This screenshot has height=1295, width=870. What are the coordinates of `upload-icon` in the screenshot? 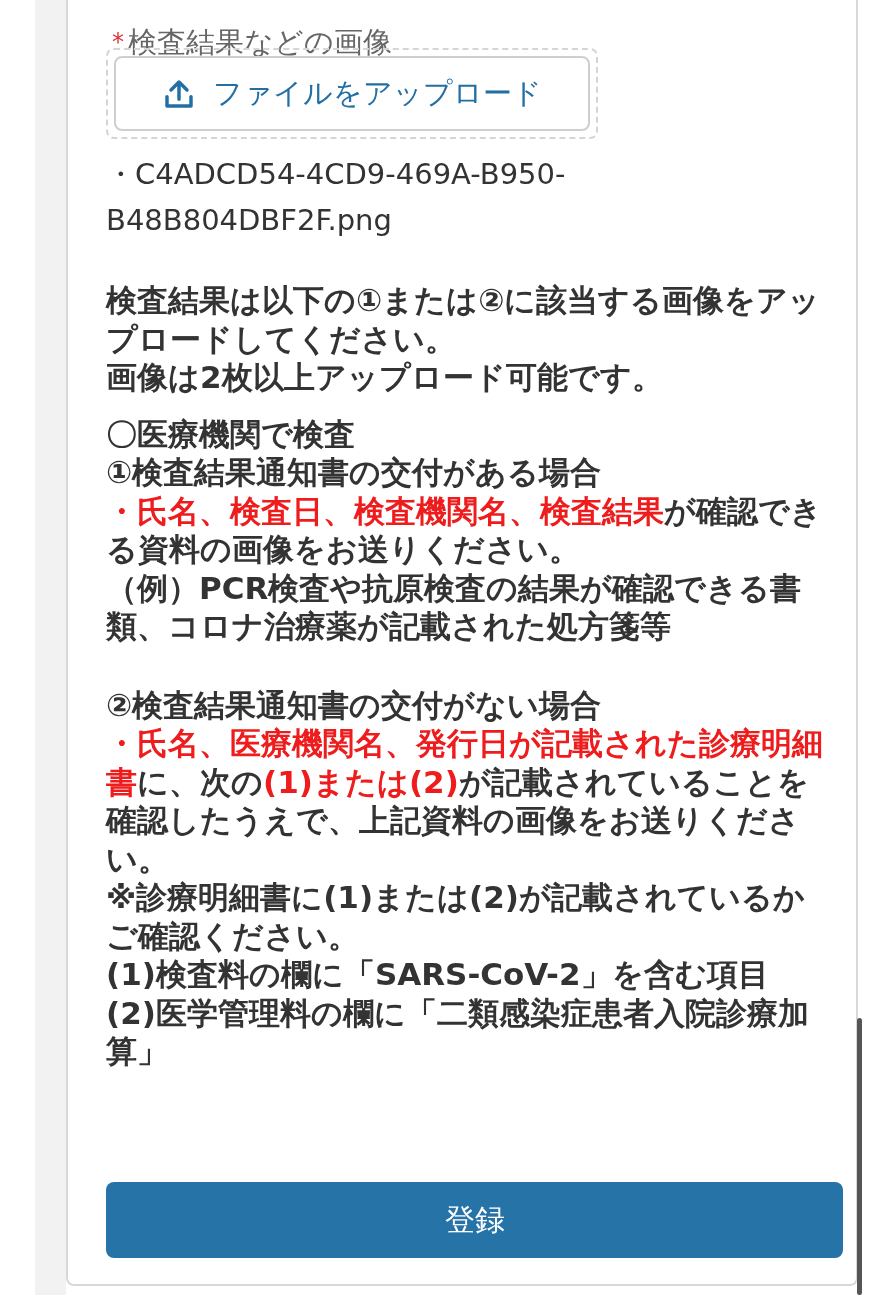 It's located at (178, 93).